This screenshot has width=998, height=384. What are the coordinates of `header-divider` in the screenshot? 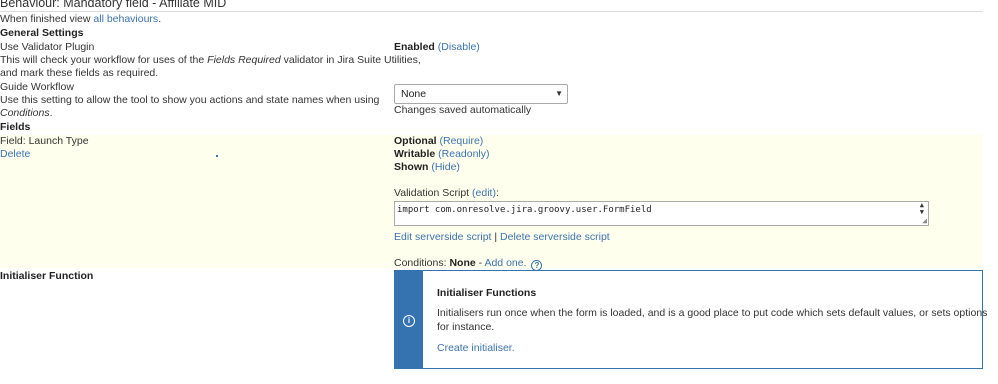 It's located at (491, 11).